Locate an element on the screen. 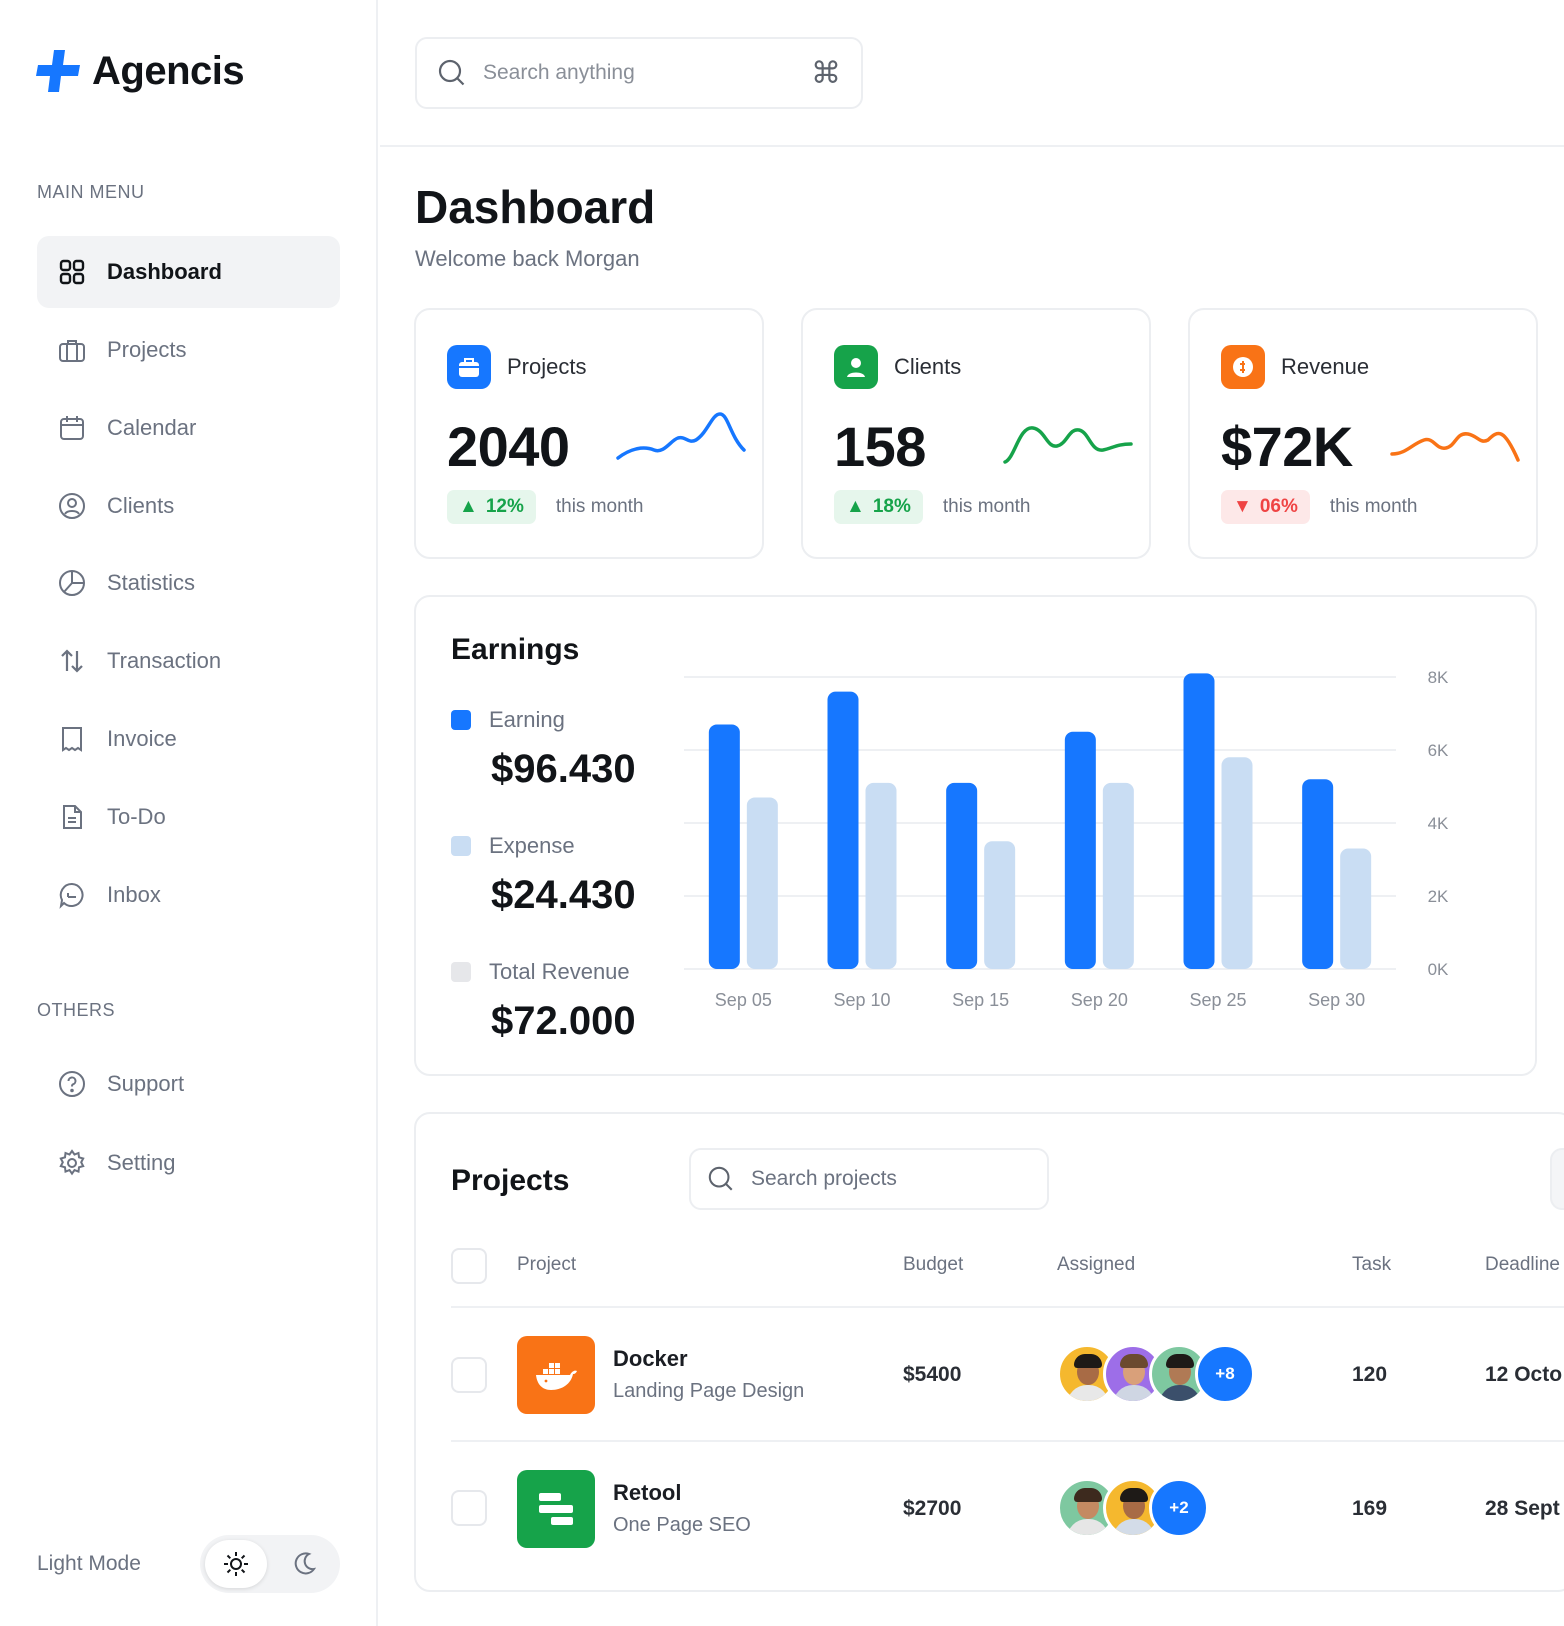 Image resolution: width=1564 pixels, height=1626 pixels. delta-value: 18% is located at coordinates (891, 506).